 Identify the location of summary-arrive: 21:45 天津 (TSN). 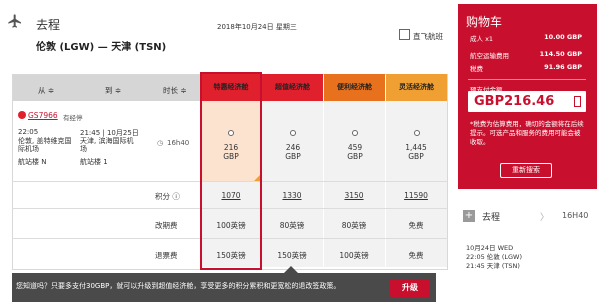
(493, 266).